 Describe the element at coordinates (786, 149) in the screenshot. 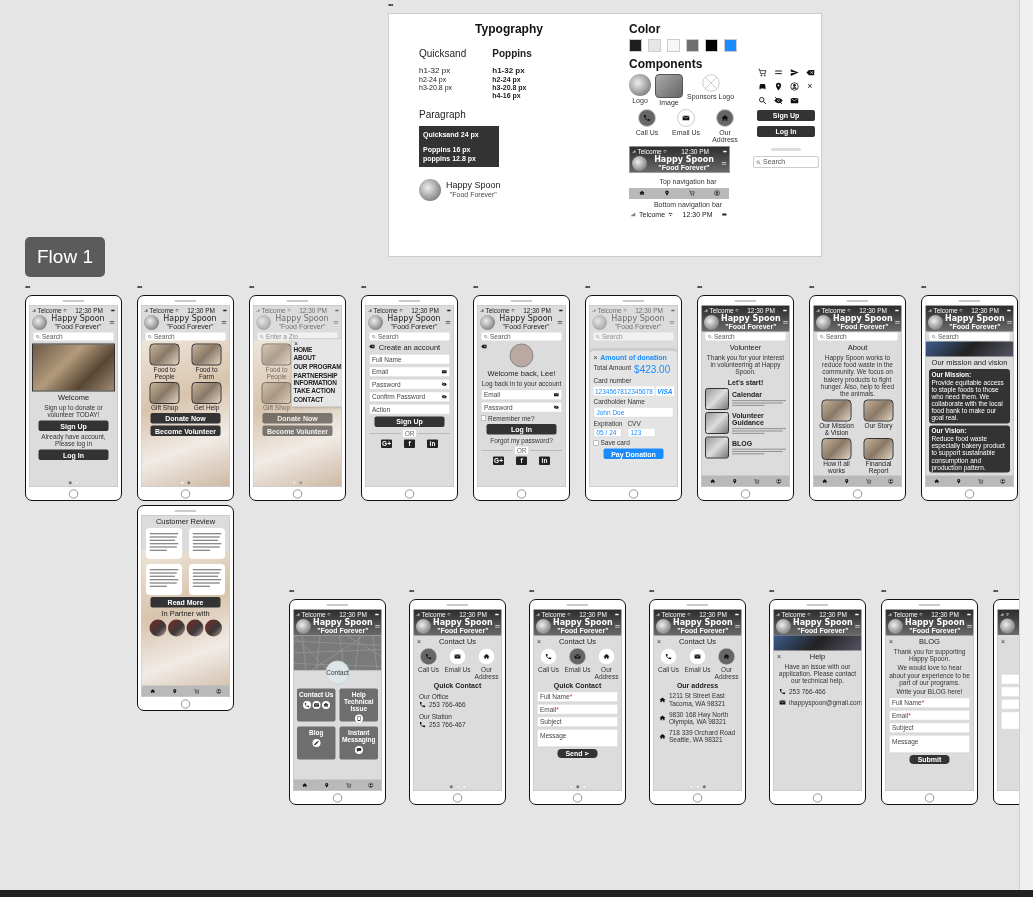

I see `slider-track` at that location.